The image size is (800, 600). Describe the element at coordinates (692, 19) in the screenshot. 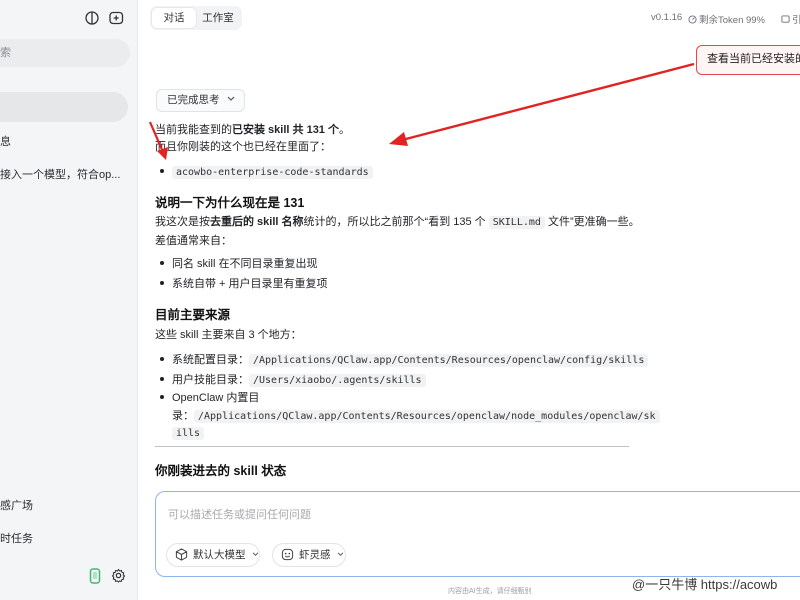

I see `gauge-icon` at that location.